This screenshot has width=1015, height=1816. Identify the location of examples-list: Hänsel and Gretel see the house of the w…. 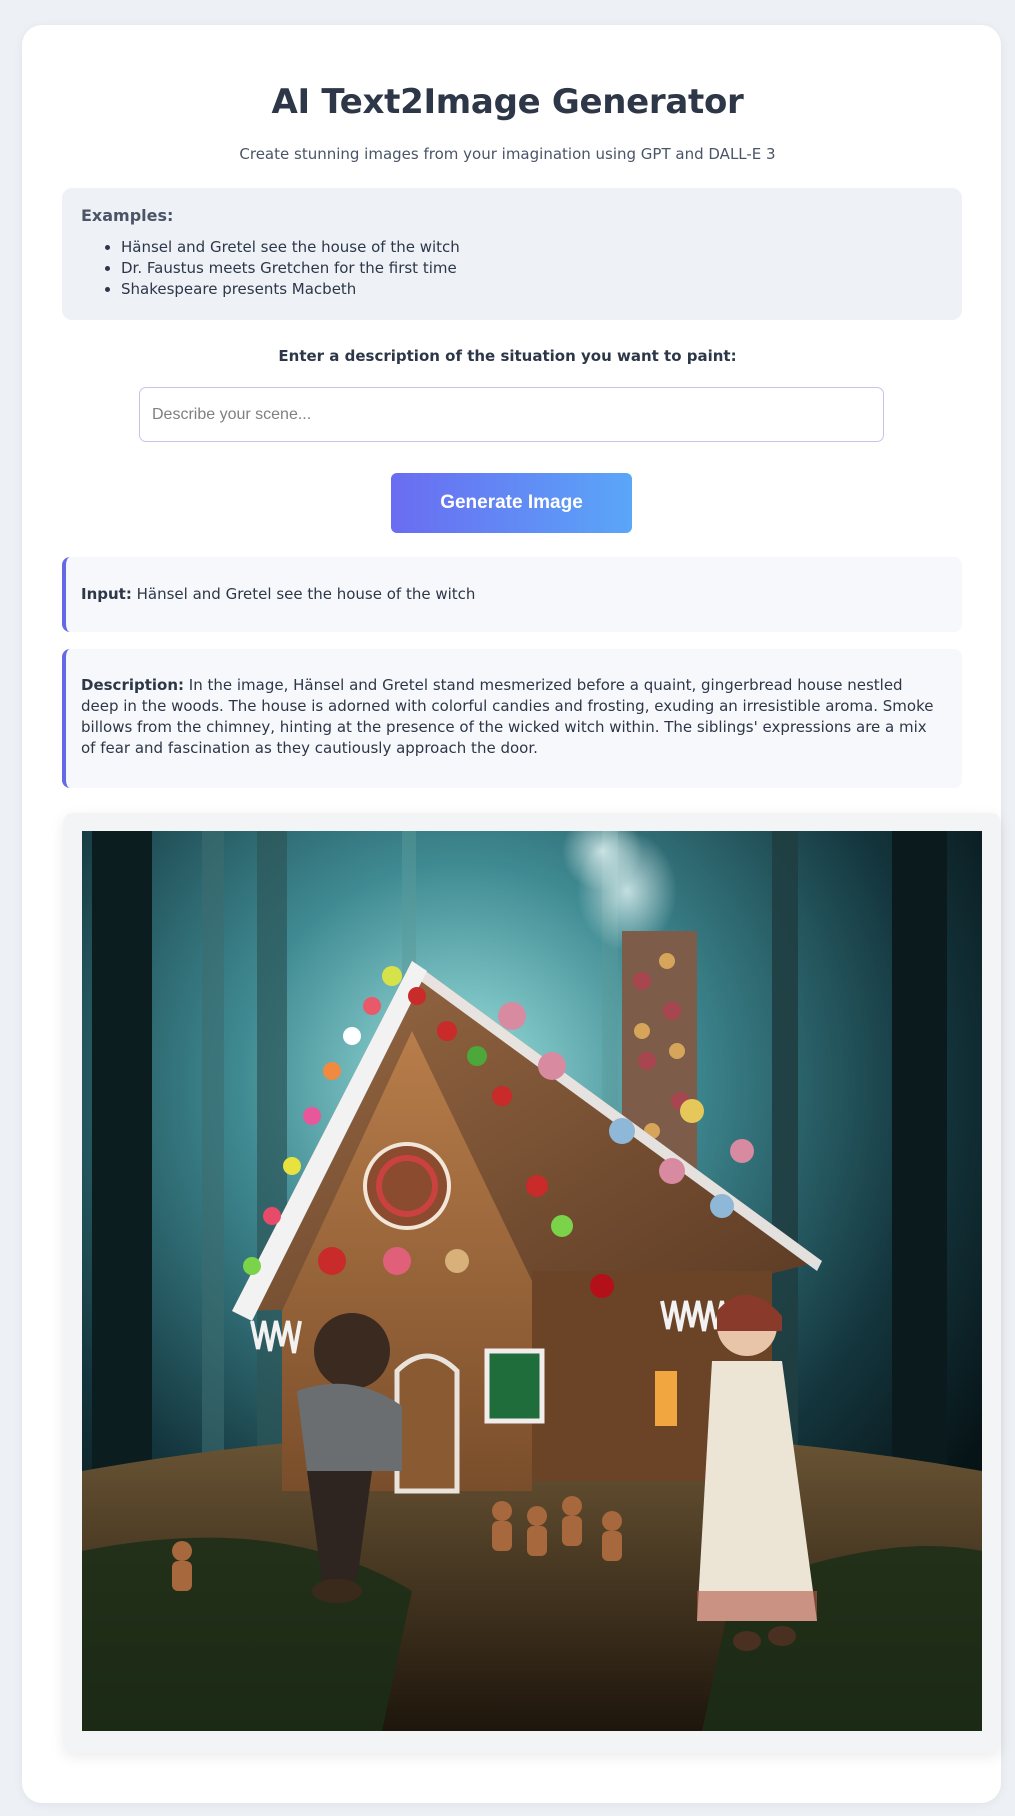
(532, 268).